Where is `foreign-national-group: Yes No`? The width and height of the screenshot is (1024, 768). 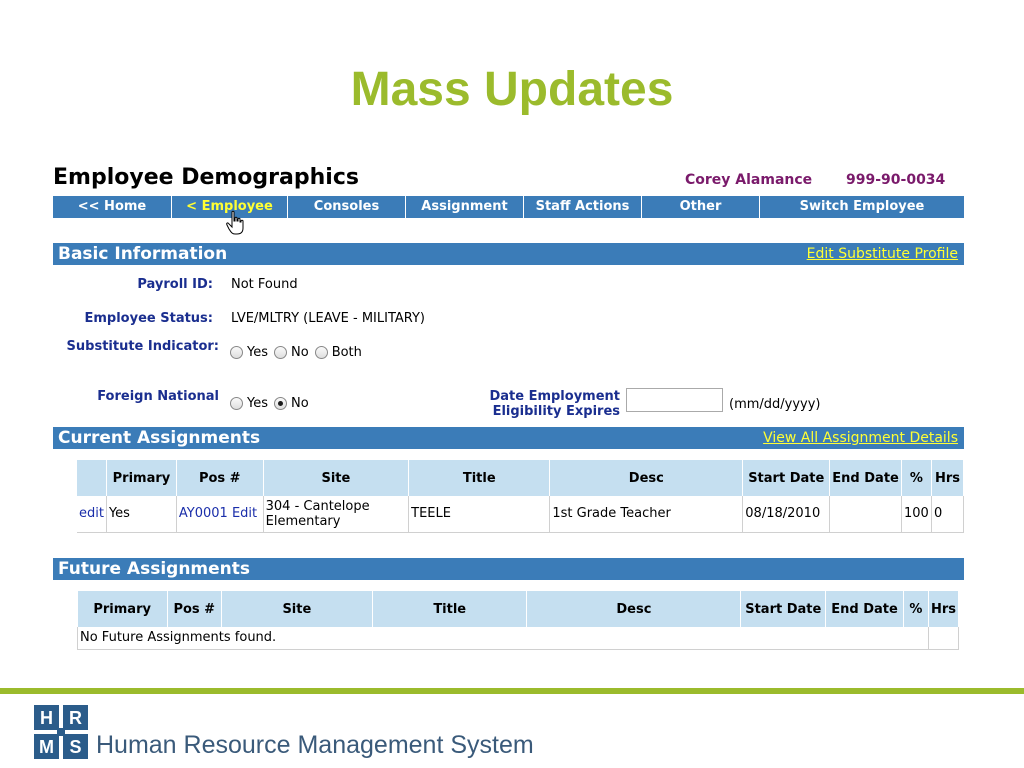 foreign-national-group: Yes No is located at coordinates (272, 403).